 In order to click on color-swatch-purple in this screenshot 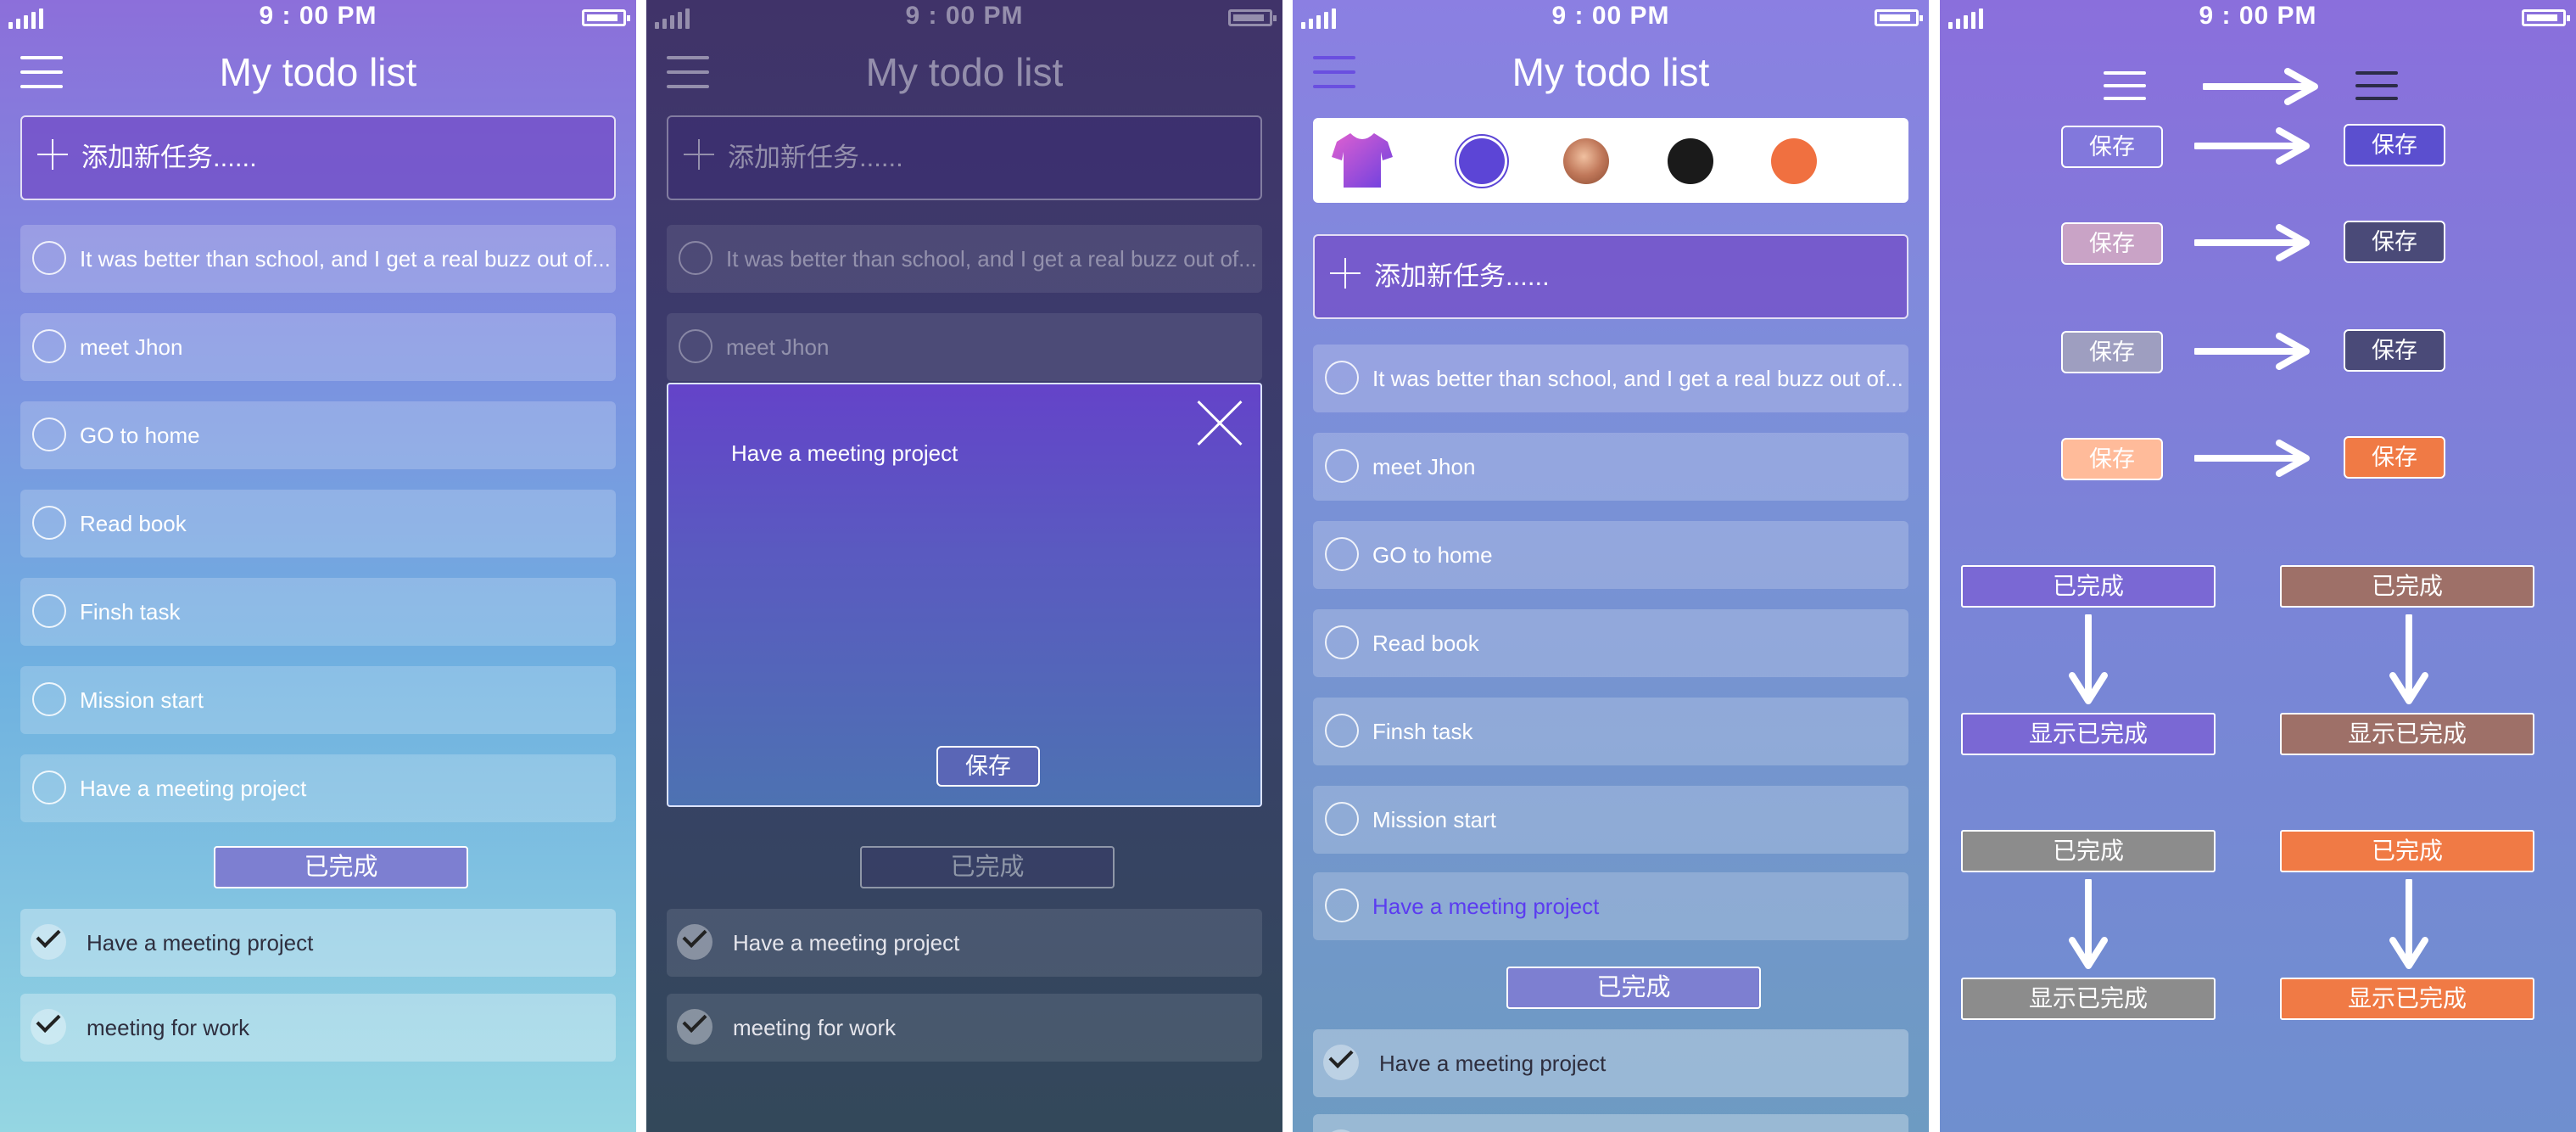, I will do `click(1482, 161)`.